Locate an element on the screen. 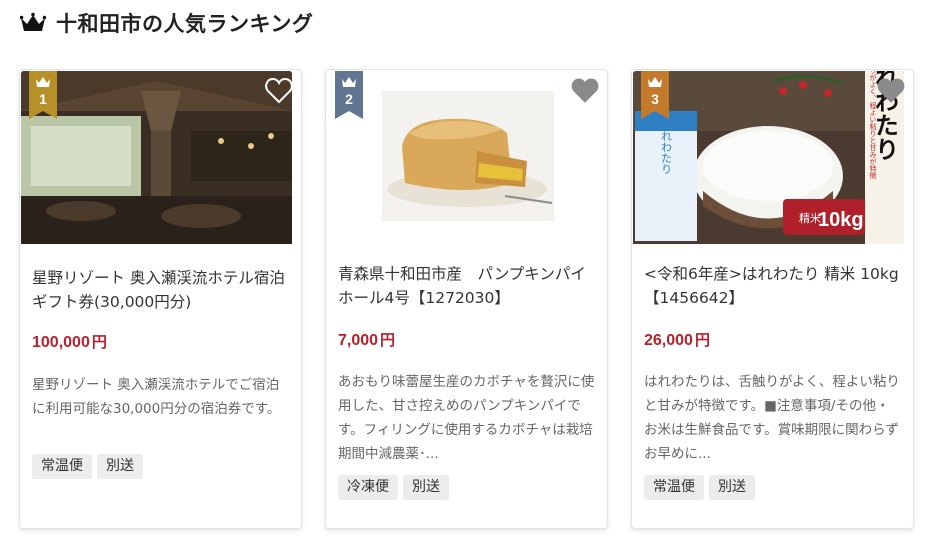 The width and height of the screenshot is (928, 539). product-name: 星野リゾート 奥入瀬渓流ホテル宿泊ギフト券(30,000円分) is located at coordinates (160, 290).